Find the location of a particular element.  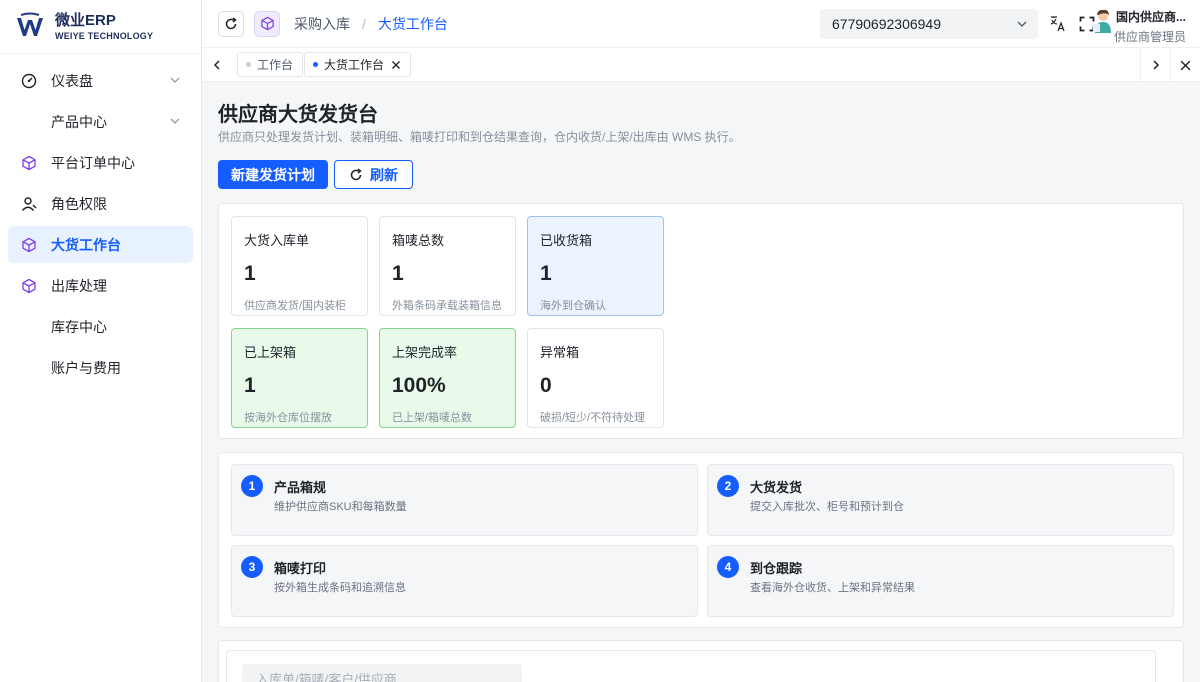

user-menu: 国内供应商... 供应商管理员 is located at coordinates (1139, 26).